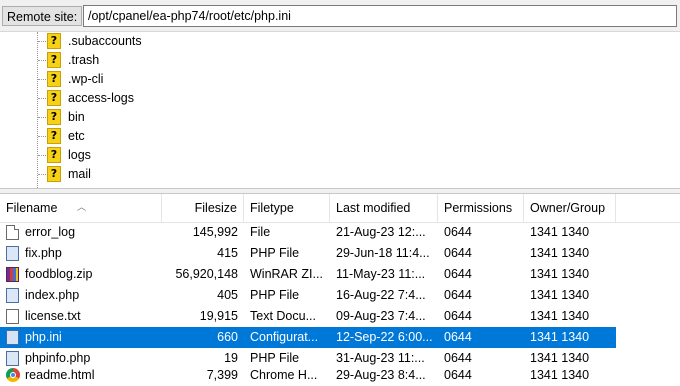 The image size is (680, 386). I want to click on tree-item-label: .trash, so click(84, 60).